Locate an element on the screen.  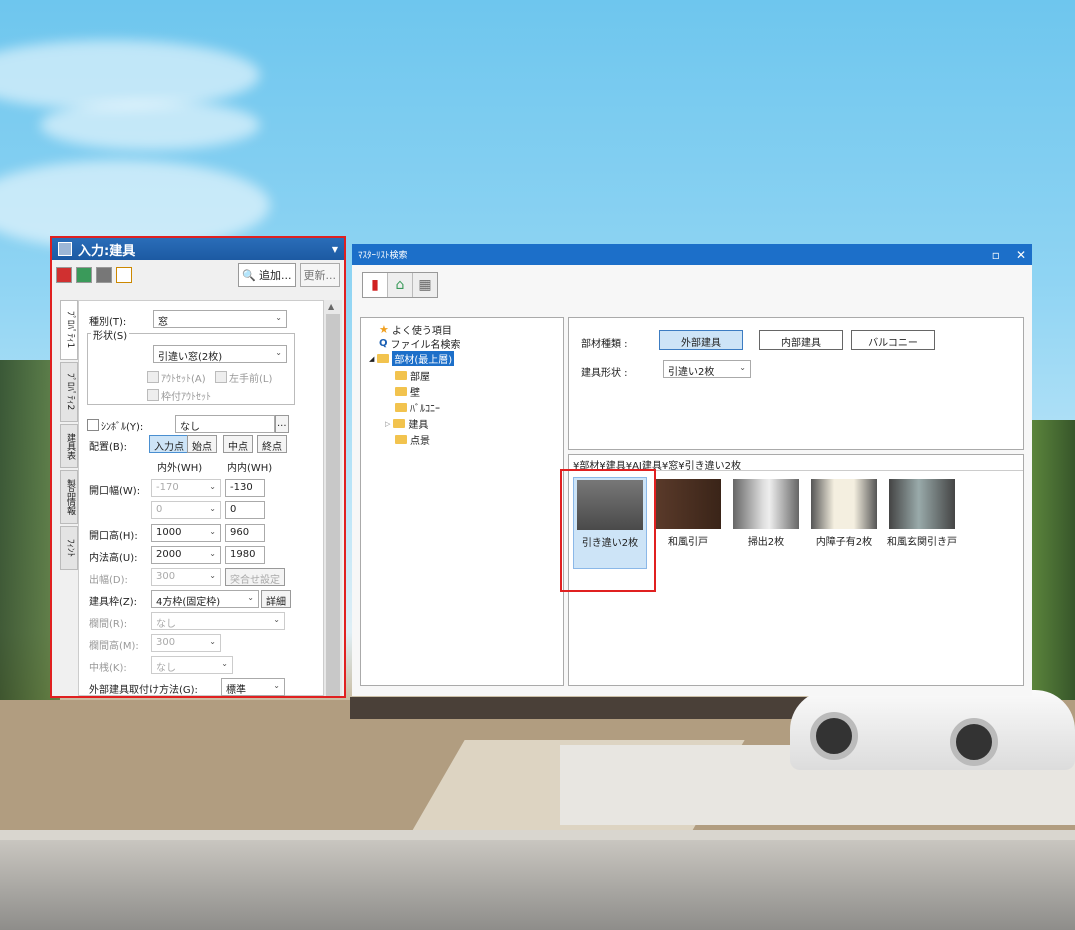
shape-select: 引違い窓(2枚) ⌄ is located at coordinates (220, 354).